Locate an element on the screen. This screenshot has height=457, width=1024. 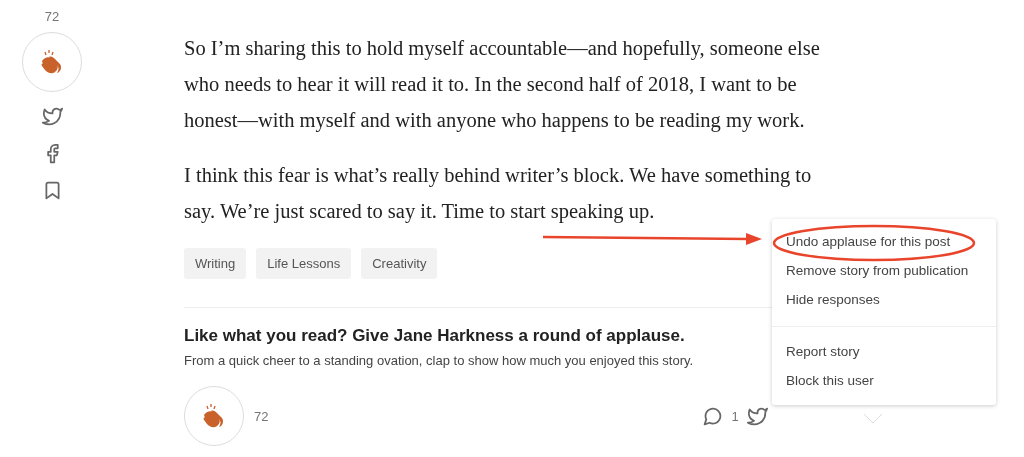
article-paragraph: I think this fear is what’s really behind writer’s block. We have something to say. We’re just scared to say it. Time to start speaking up. is located at coordinates (498, 194).